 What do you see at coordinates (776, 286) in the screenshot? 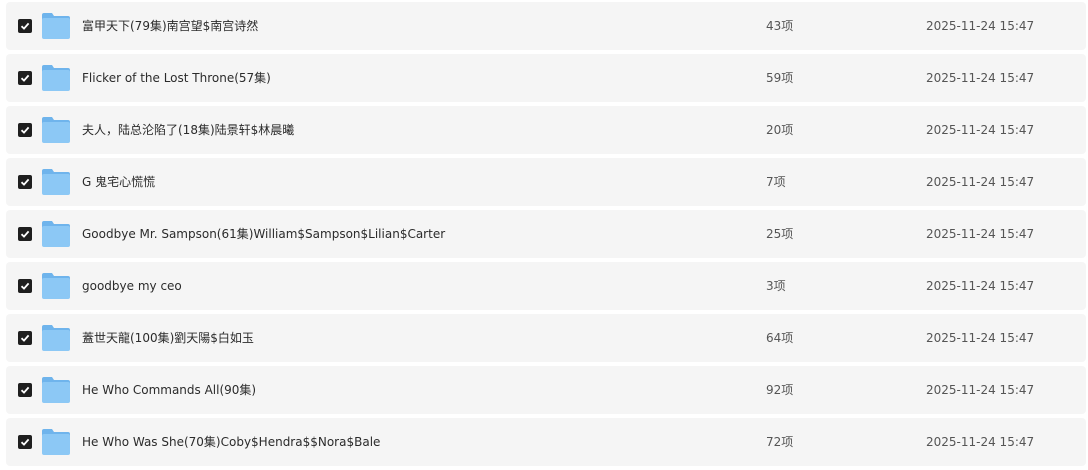
I see `item-count: 3项` at bounding box center [776, 286].